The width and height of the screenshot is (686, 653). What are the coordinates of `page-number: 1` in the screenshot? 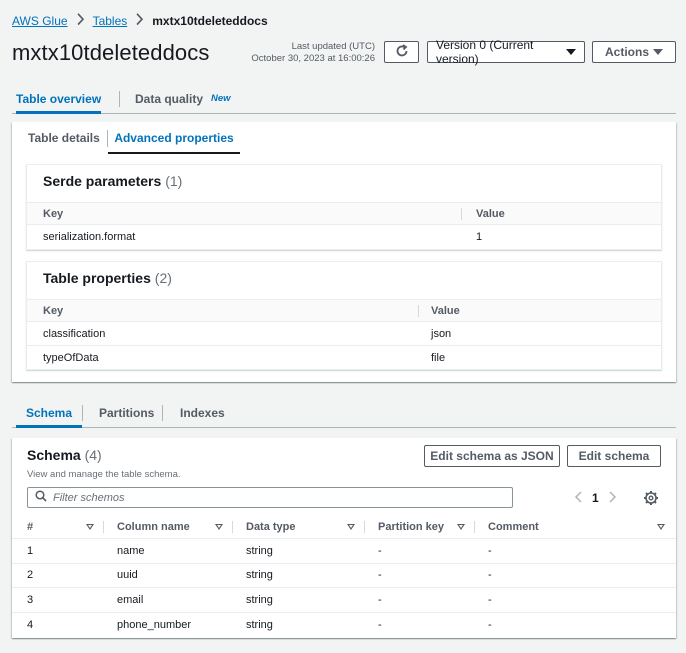 It's located at (595, 498).